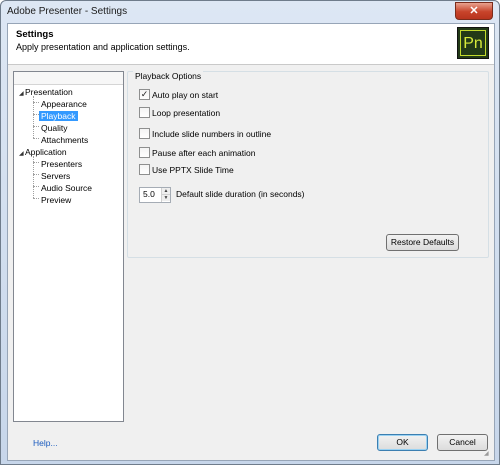 The height and width of the screenshot is (465, 500). Describe the element at coordinates (49, 92) in the screenshot. I see `tree-item-label: Presentation` at that location.